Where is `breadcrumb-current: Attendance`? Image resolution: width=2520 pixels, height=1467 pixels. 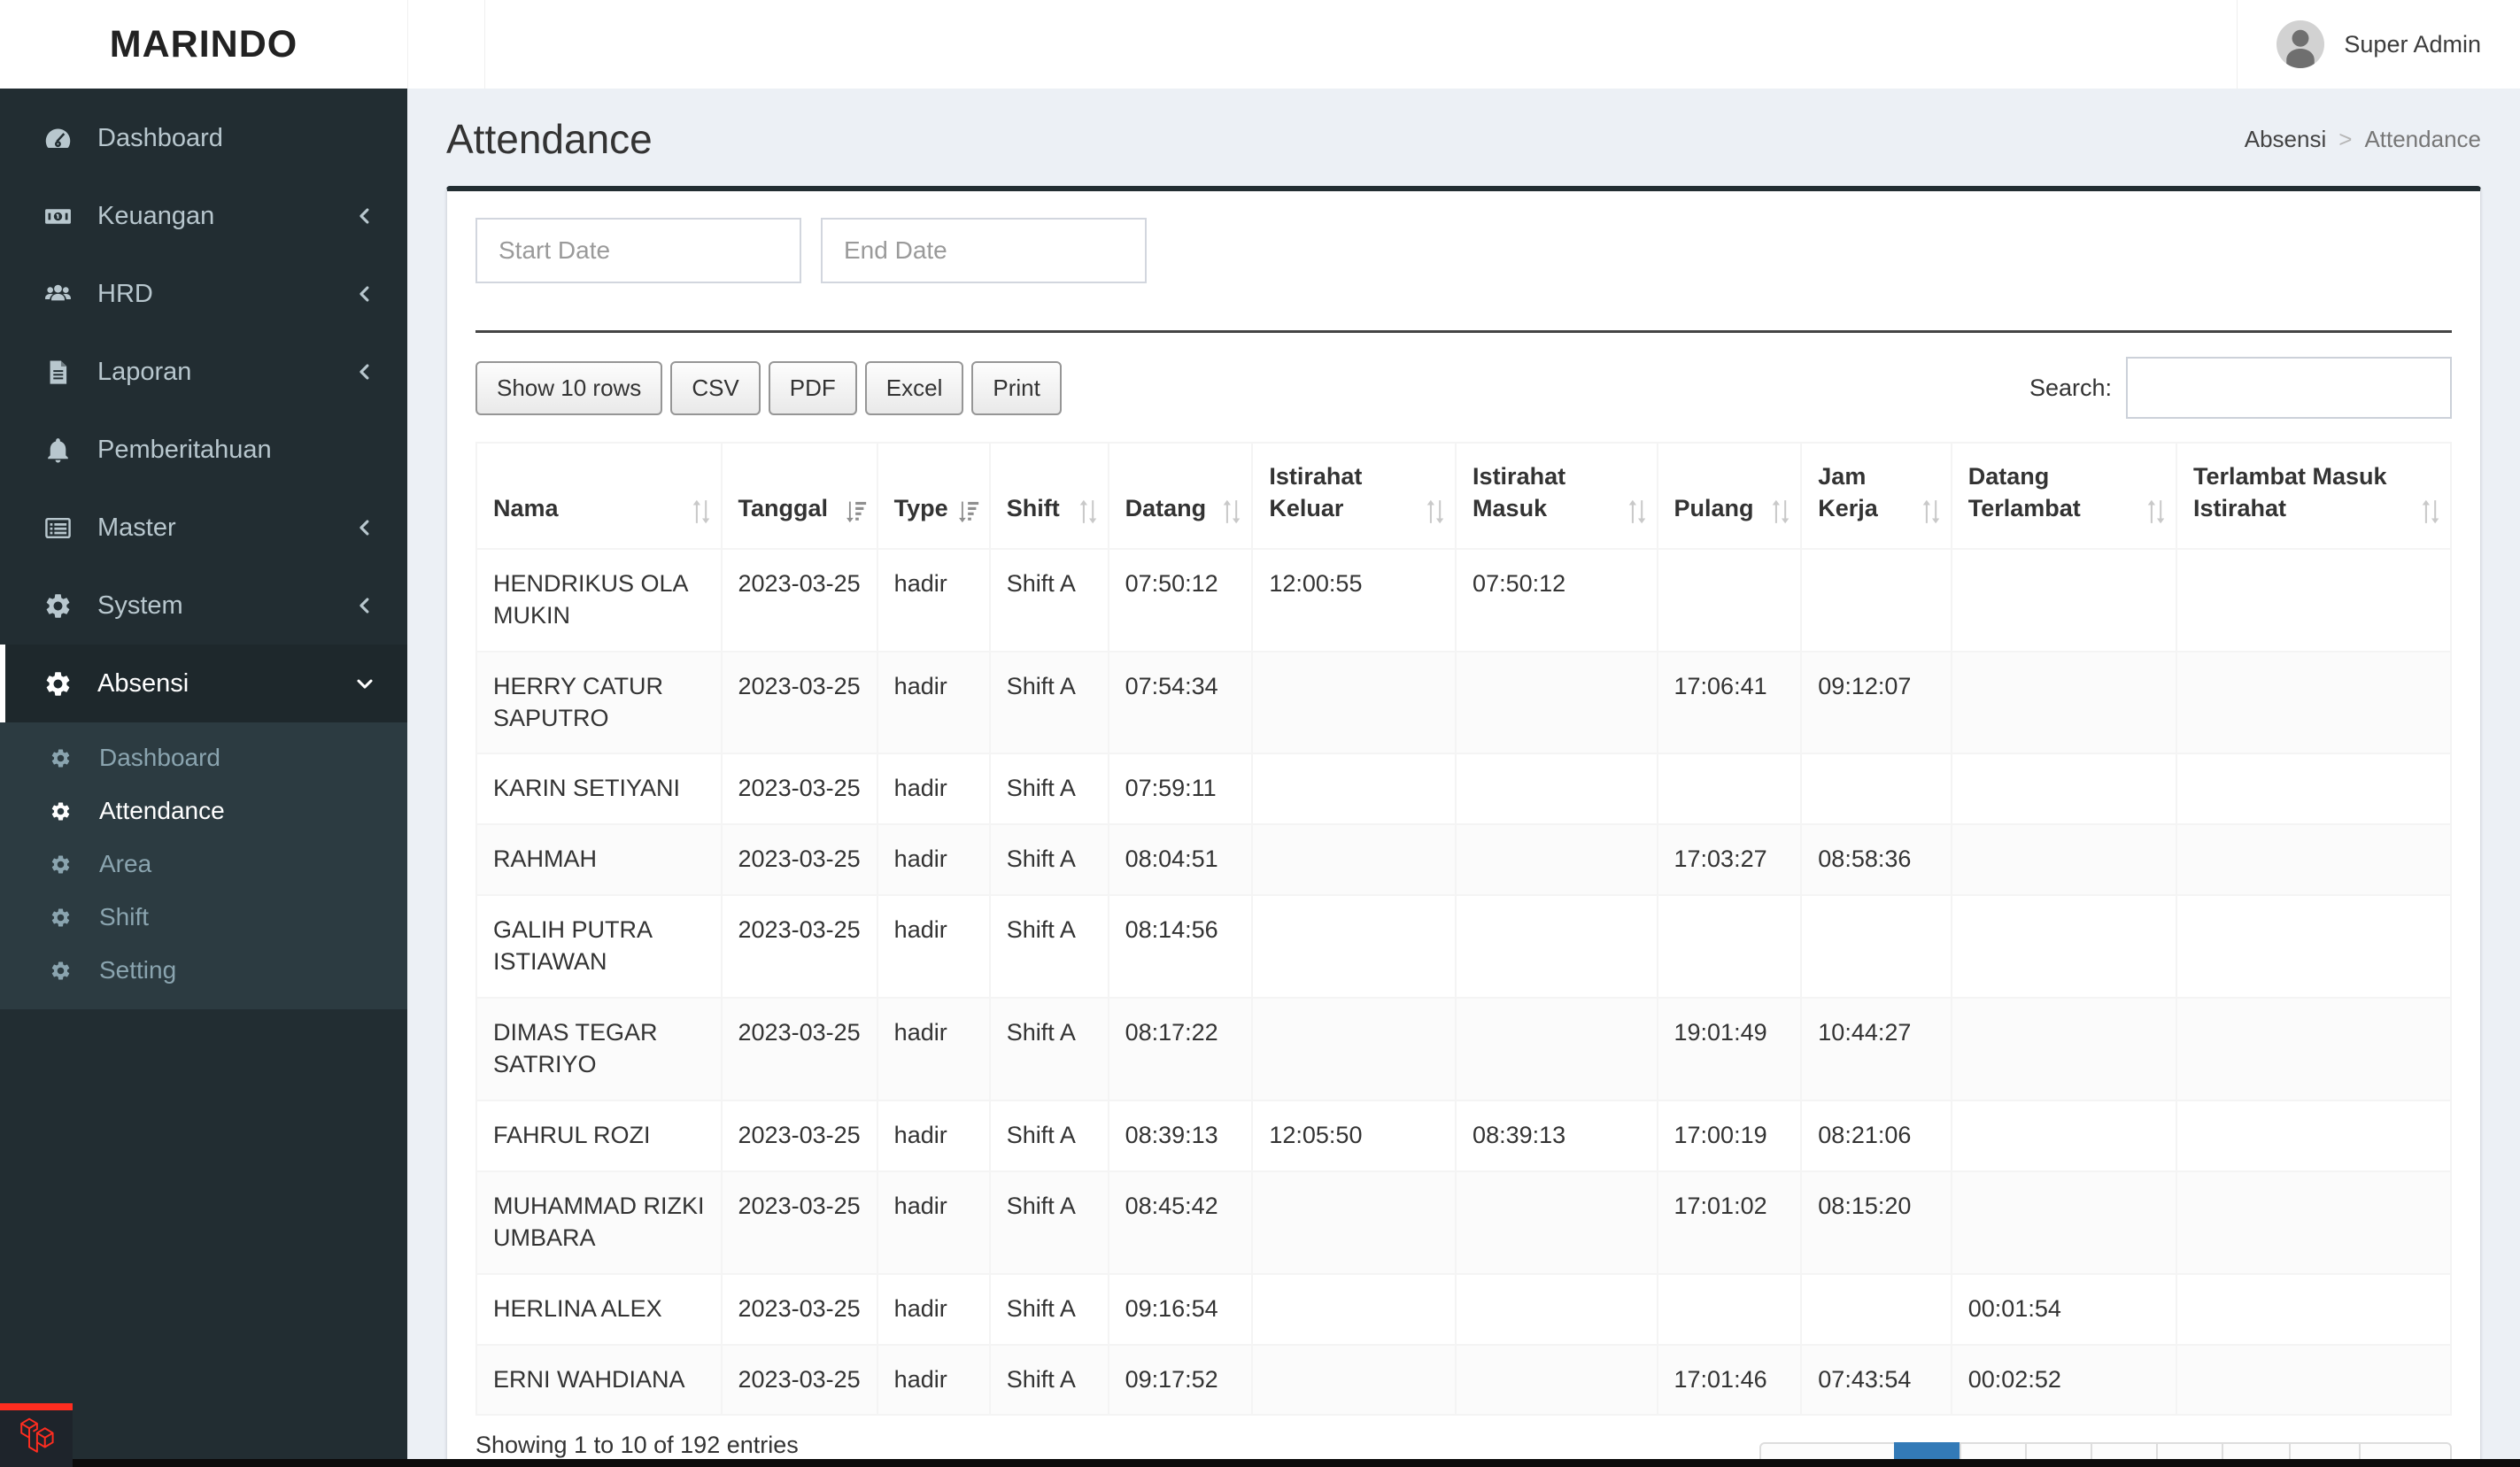
breadcrumb-current: Attendance is located at coordinates (2422, 138).